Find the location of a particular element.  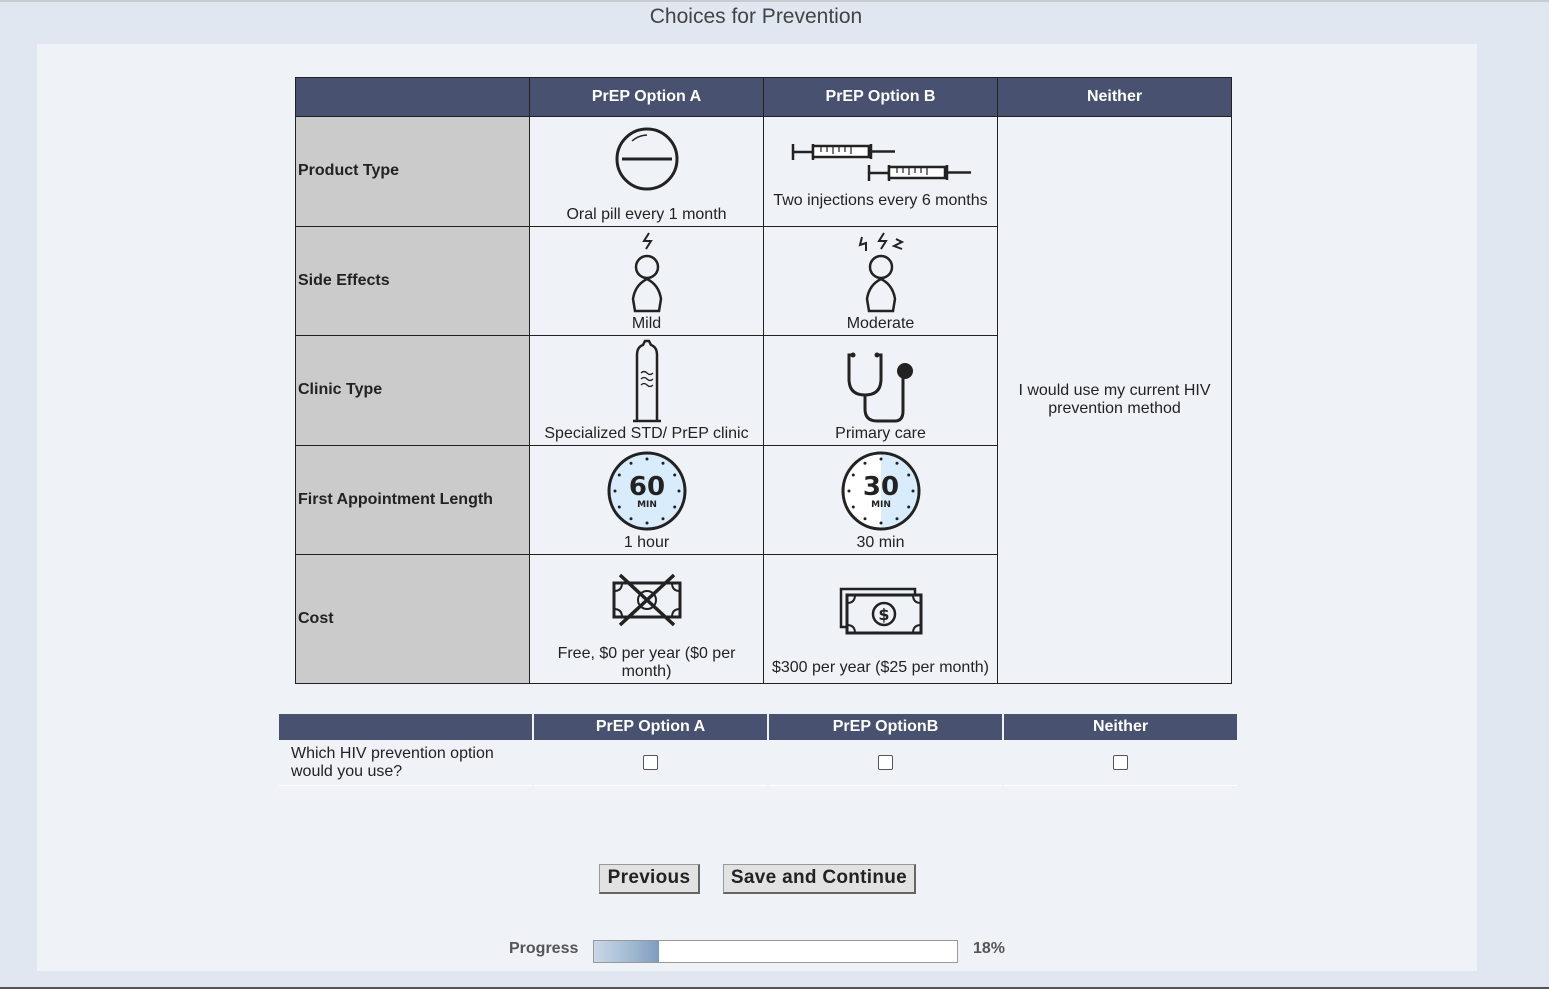

mild-side-effect-icon is located at coordinates (646, 272).